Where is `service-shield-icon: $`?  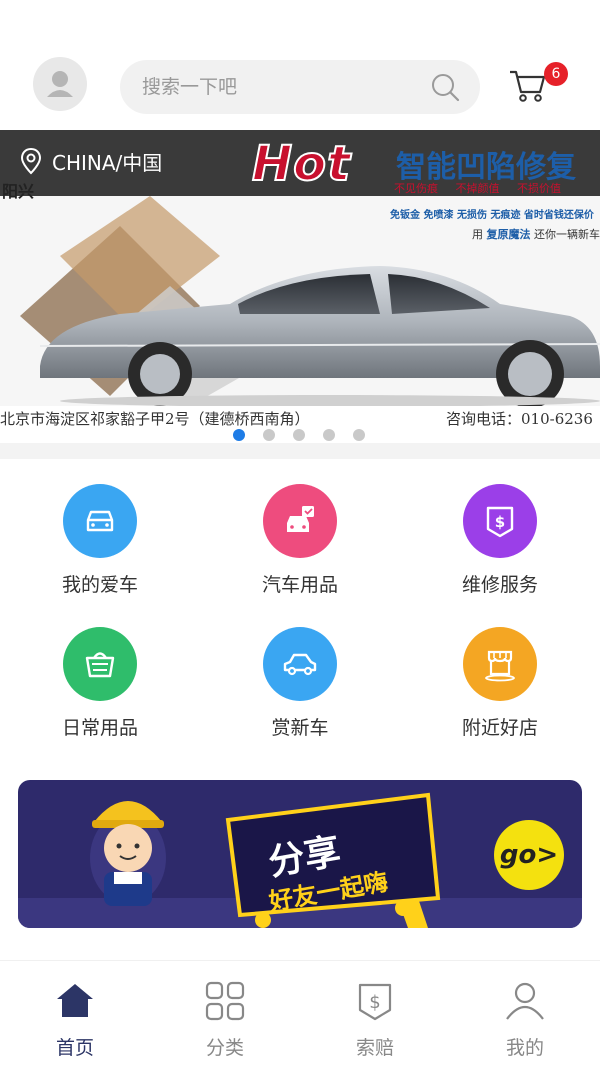
service-shield-icon: $ is located at coordinates (500, 522).